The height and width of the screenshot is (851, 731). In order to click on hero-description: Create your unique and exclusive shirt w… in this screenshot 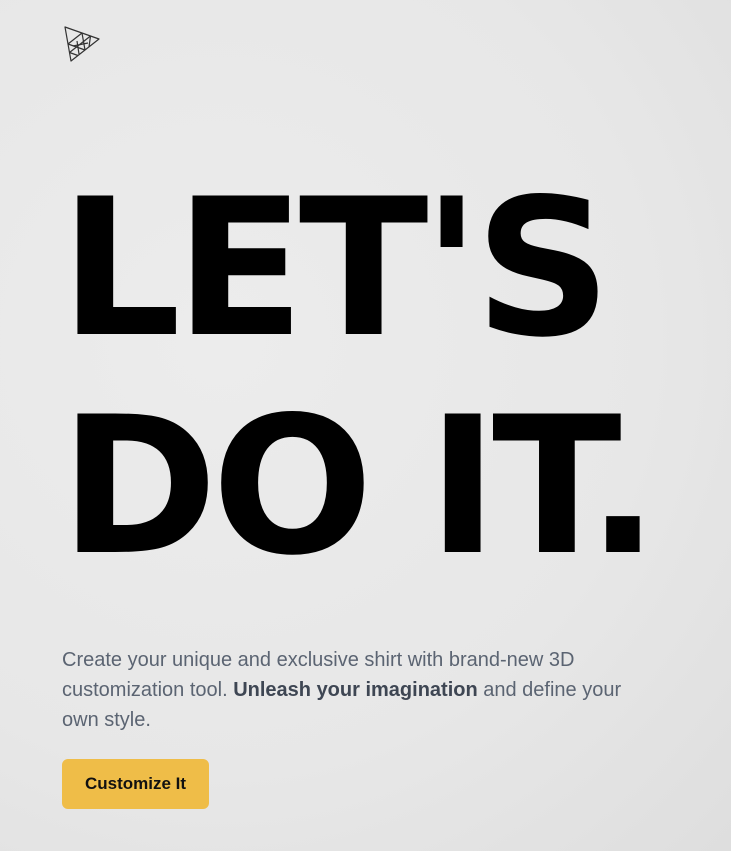, I will do `click(349, 690)`.